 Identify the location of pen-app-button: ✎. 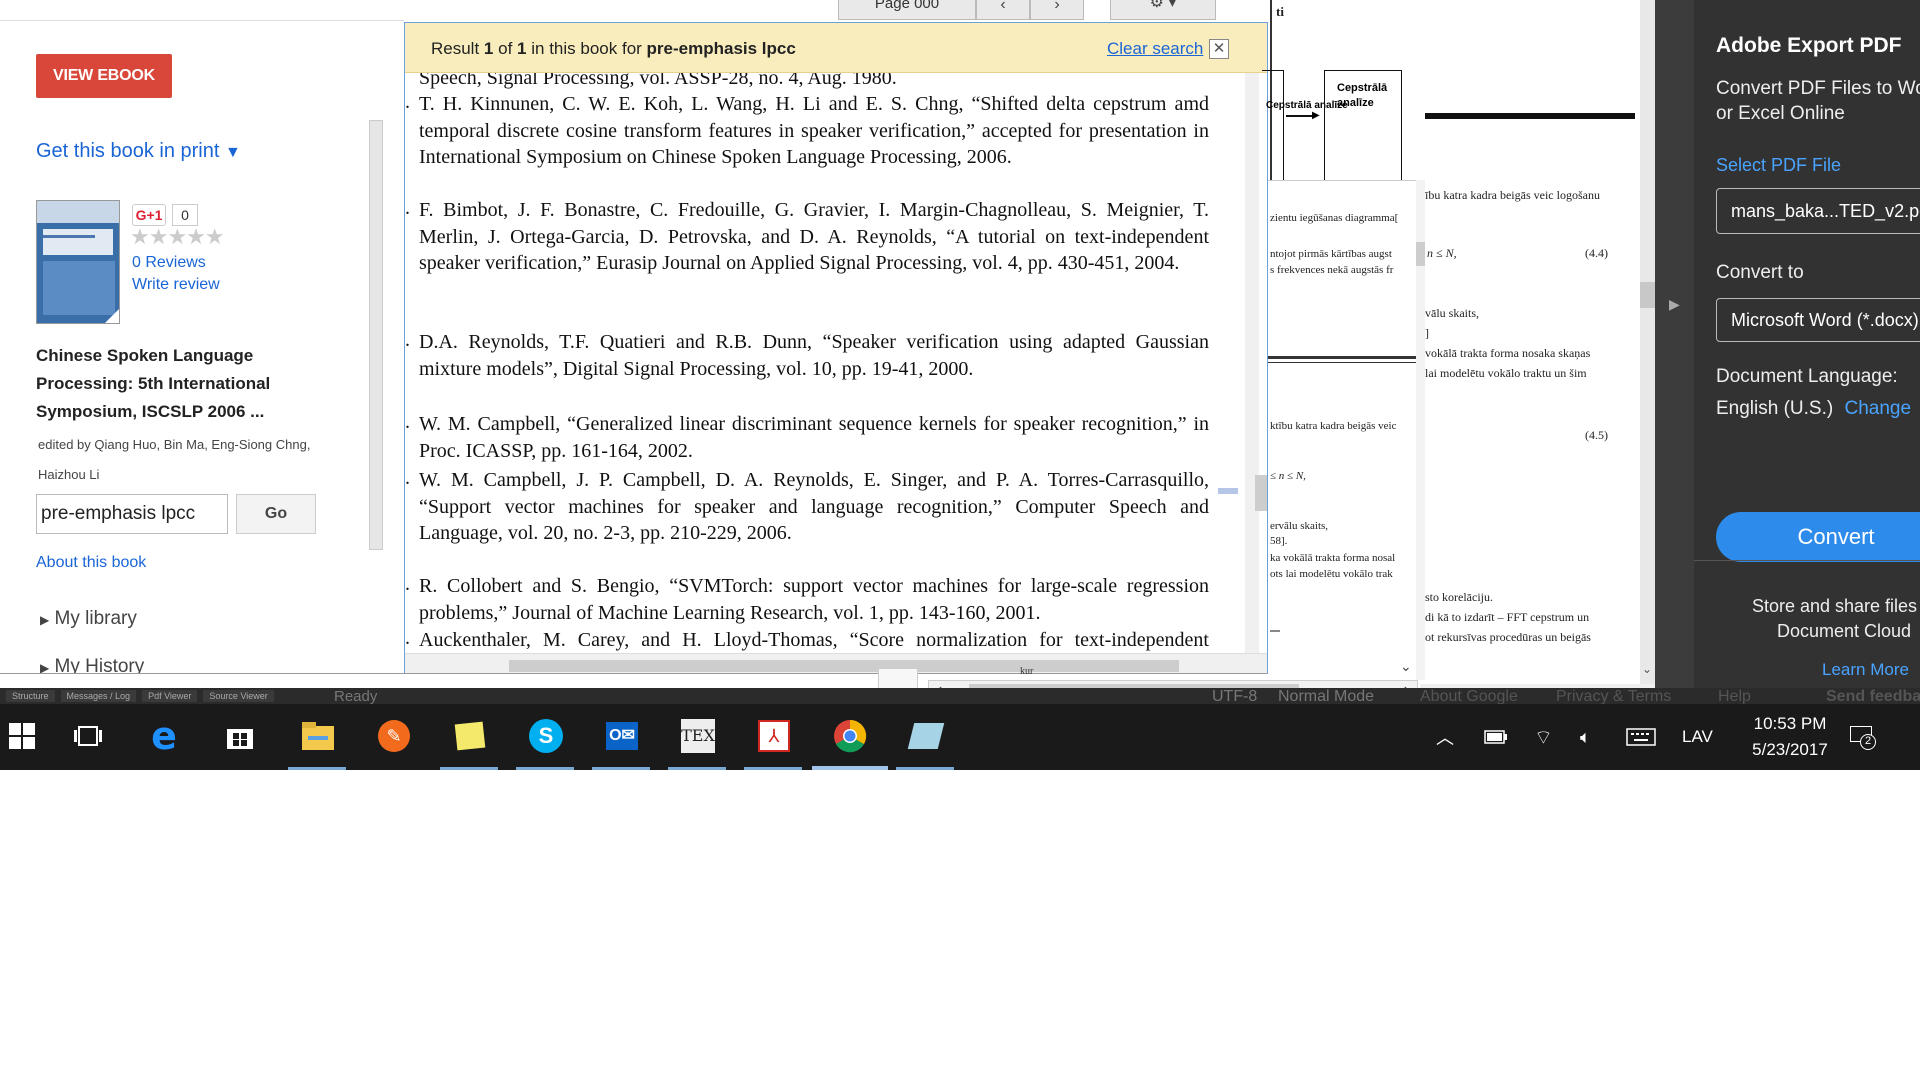
(394, 736).